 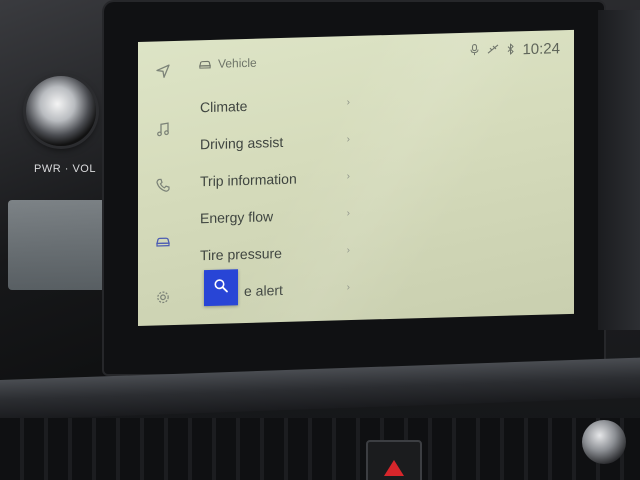 I want to click on menu-item-tire-pressure: Tire pressure ›, so click(x=305, y=251).